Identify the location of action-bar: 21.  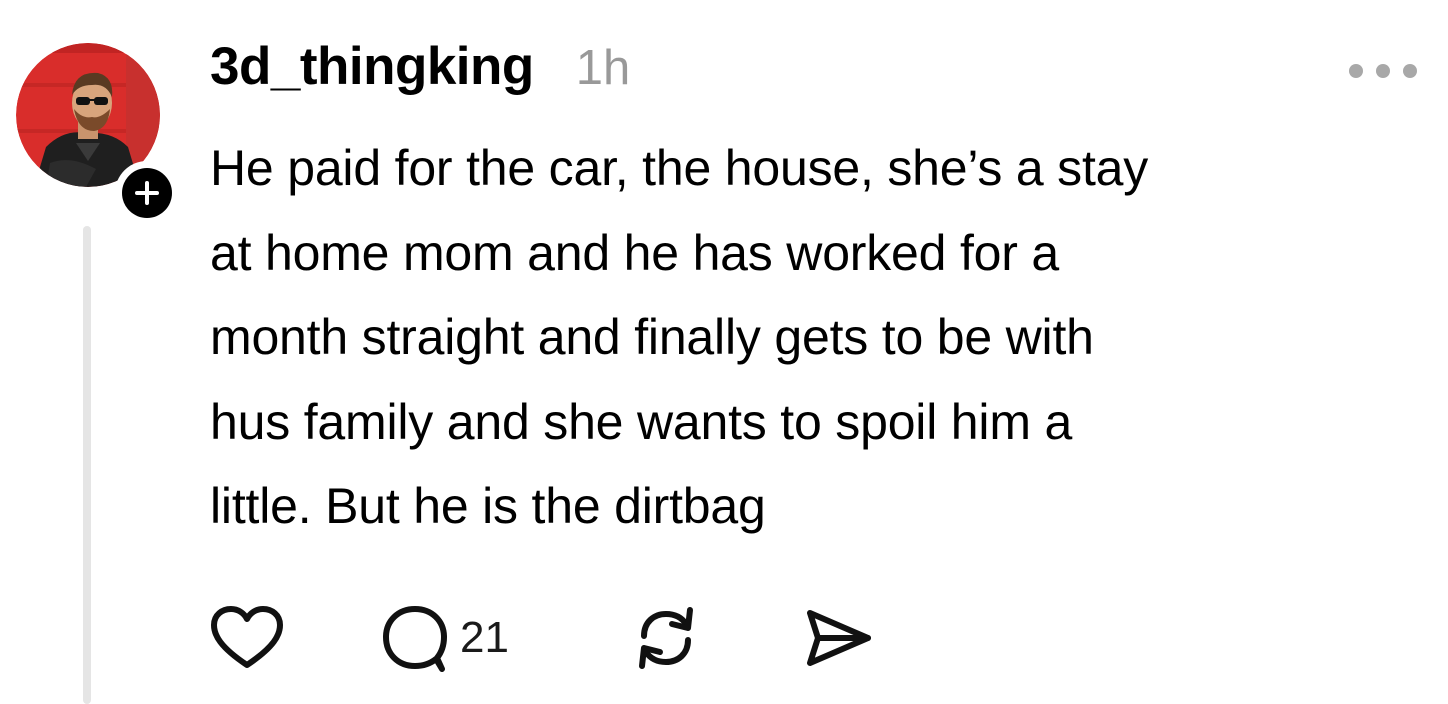
(560, 638).